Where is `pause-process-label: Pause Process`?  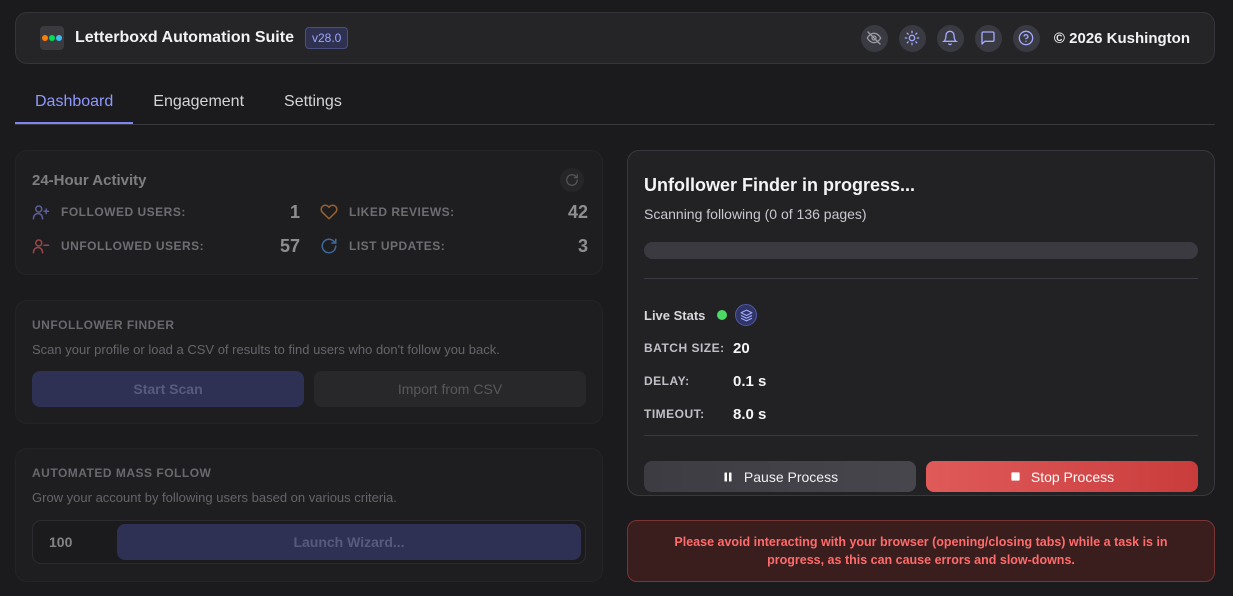 pause-process-label: Pause Process is located at coordinates (791, 476).